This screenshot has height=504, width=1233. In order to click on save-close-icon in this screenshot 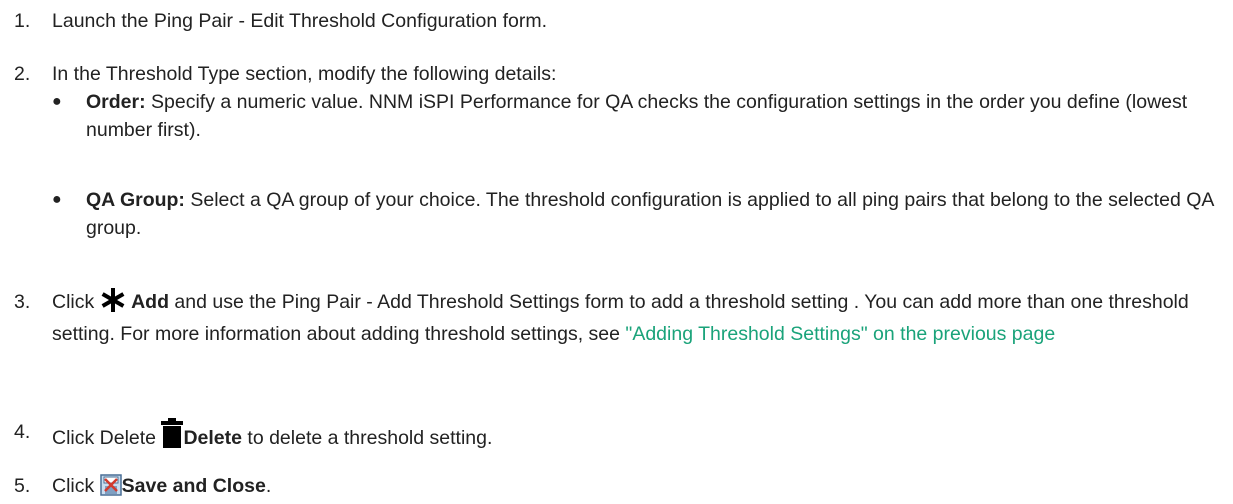, I will do `click(110, 489)`.